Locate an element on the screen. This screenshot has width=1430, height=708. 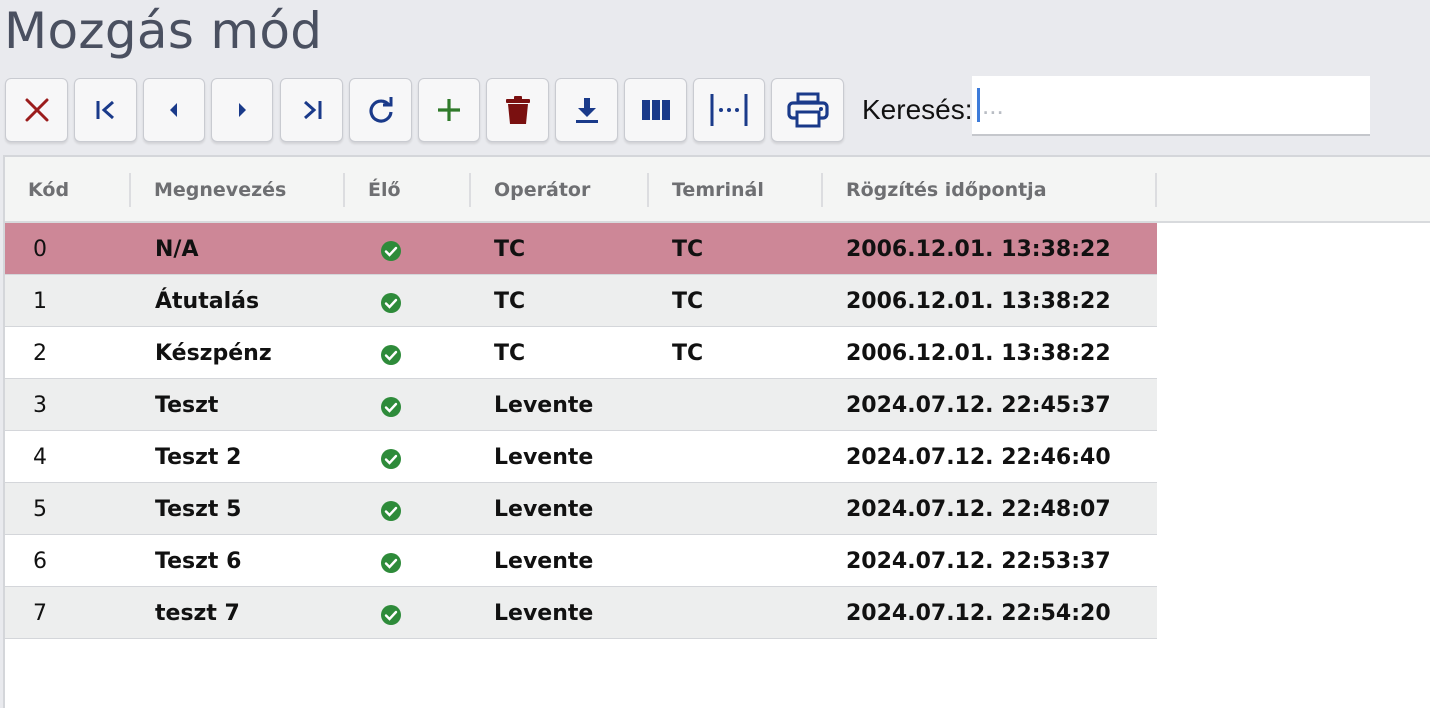
cell-kod: 2 is located at coordinates (40, 353).